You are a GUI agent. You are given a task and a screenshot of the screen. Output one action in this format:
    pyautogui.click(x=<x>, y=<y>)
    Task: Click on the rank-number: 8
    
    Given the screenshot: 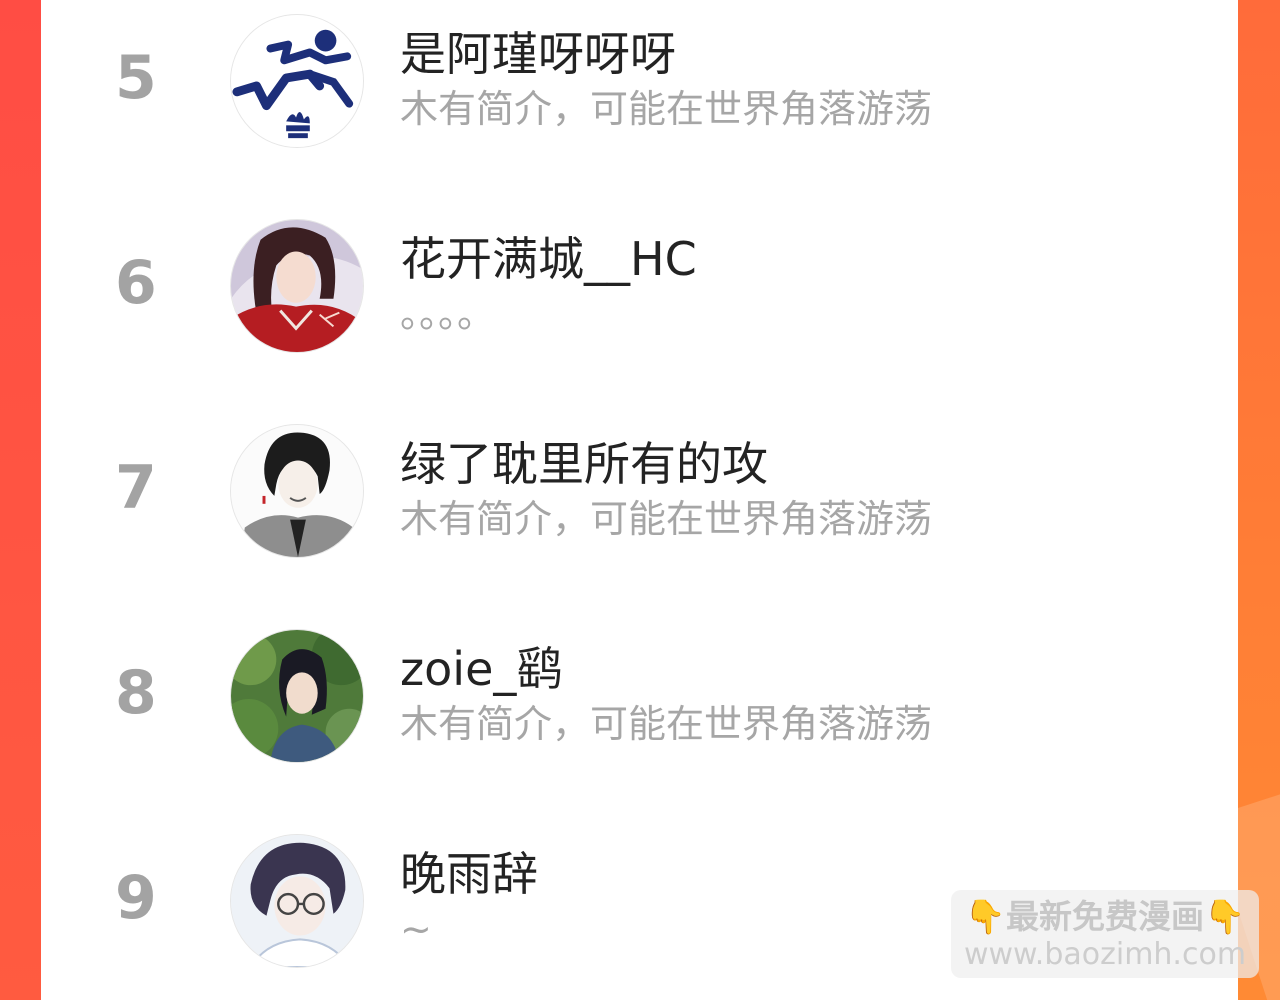 What is the action you would take?
    pyautogui.click(x=136, y=693)
    